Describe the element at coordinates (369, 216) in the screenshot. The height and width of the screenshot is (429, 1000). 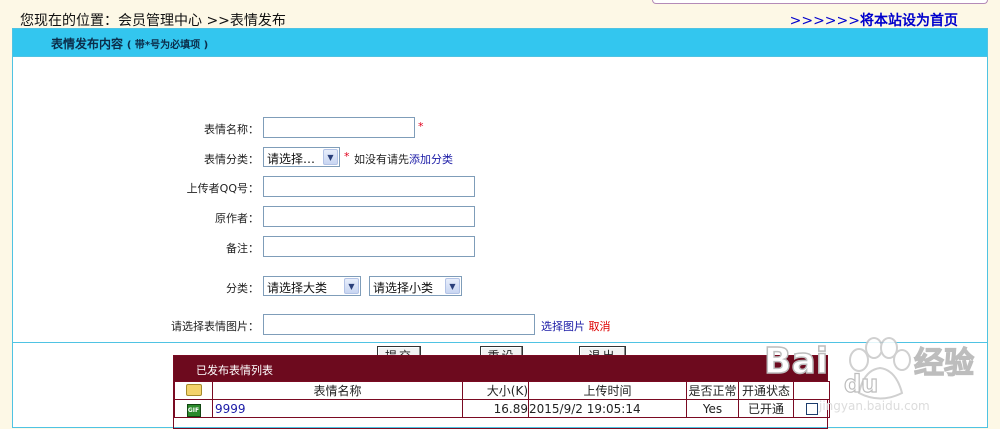
I see `author-input` at that location.